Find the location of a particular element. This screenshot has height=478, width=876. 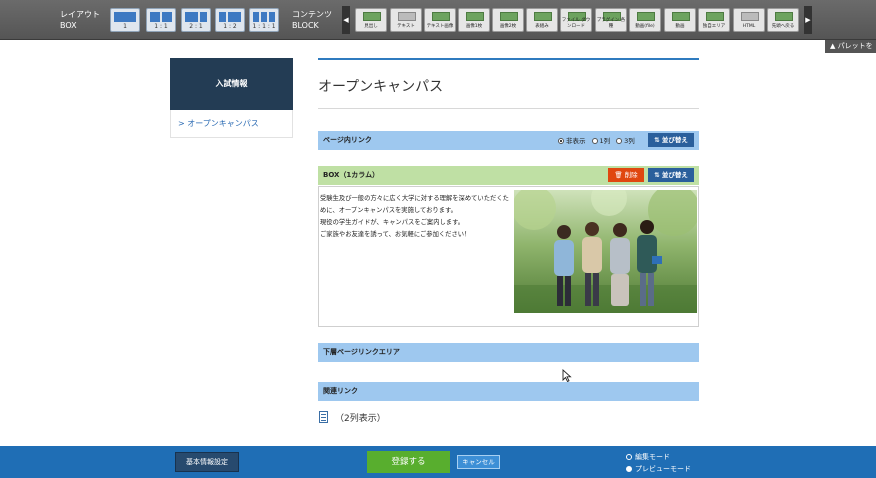

block-text-image-button: テキスト画像 is located at coordinates (440, 20).